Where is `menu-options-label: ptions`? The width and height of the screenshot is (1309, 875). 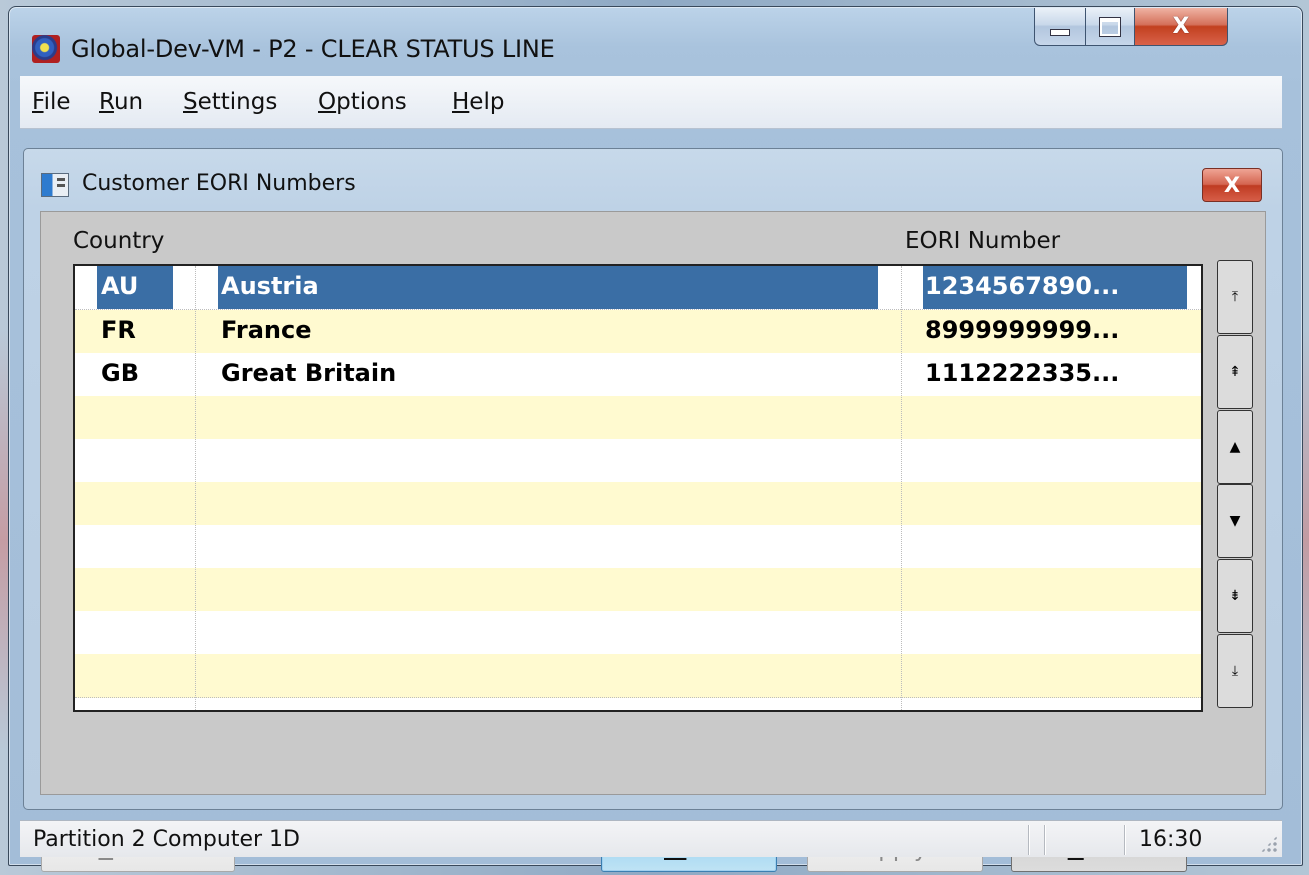
menu-options-label: ptions is located at coordinates (371, 102).